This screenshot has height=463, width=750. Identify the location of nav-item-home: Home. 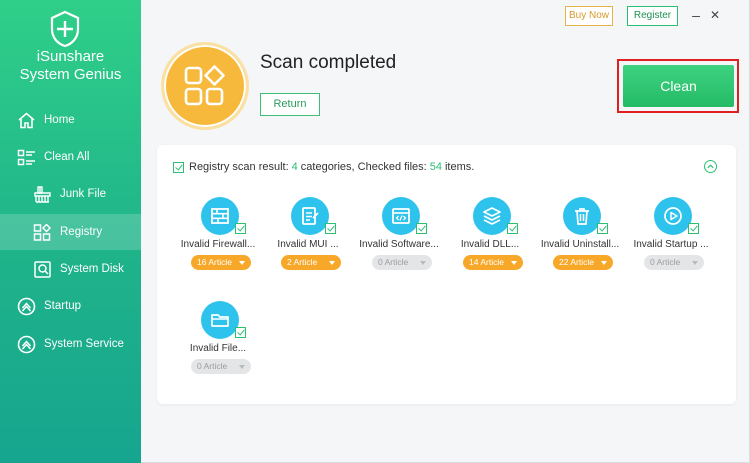
(70, 120).